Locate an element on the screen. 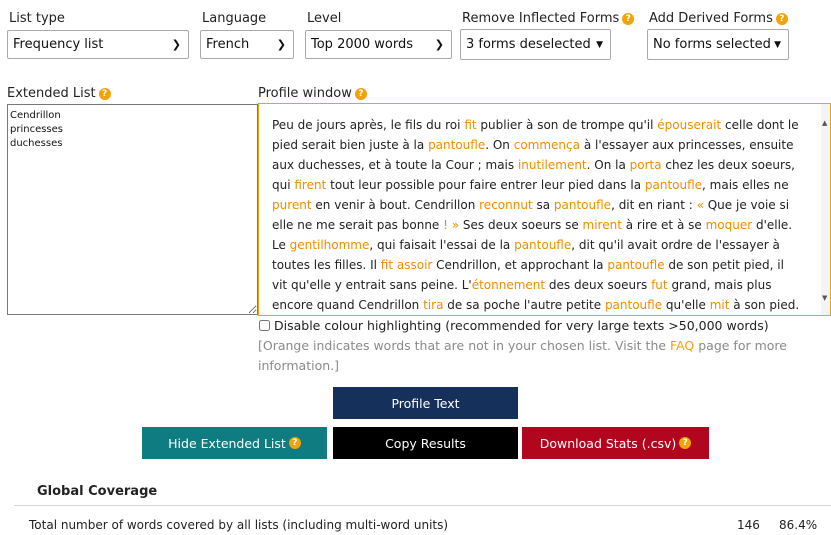  list-type-value: Frequency list is located at coordinates (58, 44).